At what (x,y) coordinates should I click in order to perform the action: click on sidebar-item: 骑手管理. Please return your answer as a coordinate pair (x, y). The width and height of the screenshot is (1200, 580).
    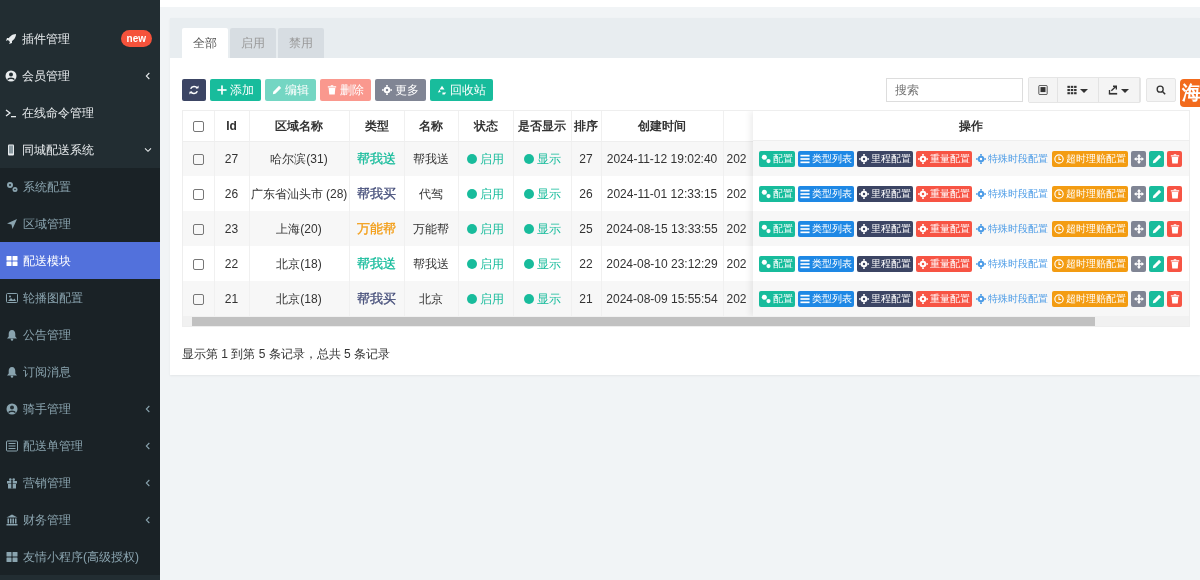
    Looking at the image, I should click on (80, 408).